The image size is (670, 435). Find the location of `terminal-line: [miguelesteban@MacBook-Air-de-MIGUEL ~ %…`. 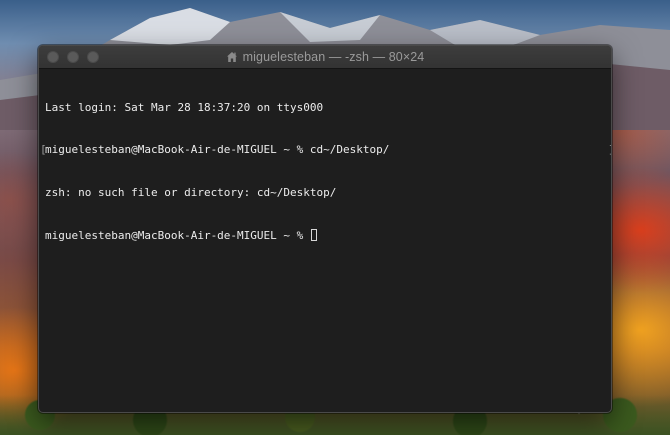

terminal-line: [miguelesteban@MacBook-Air-de-MIGUEL ~ %… is located at coordinates (325, 150).